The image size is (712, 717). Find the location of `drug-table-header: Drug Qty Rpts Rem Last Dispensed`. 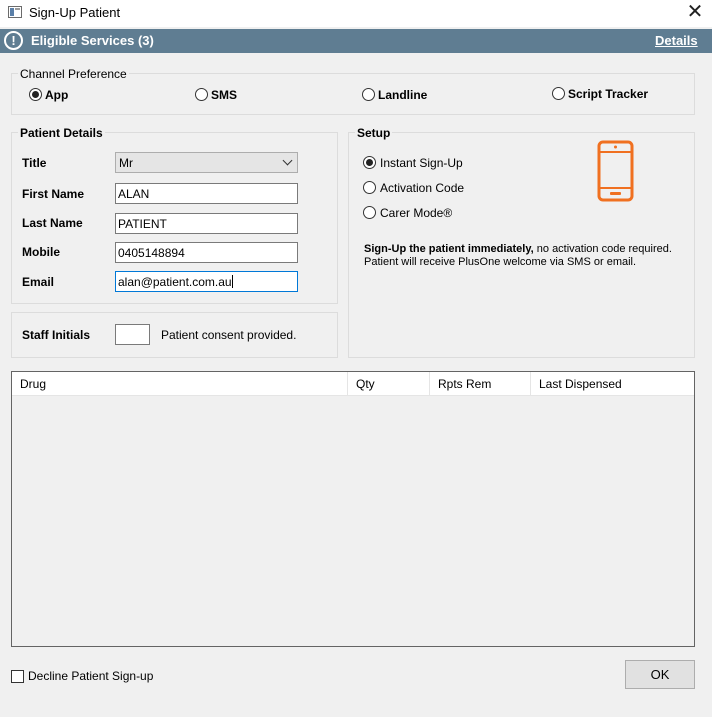

drug-table-header: Drug Qty Rpts Rem Last Dispensed is located at coordinates (353, 384).